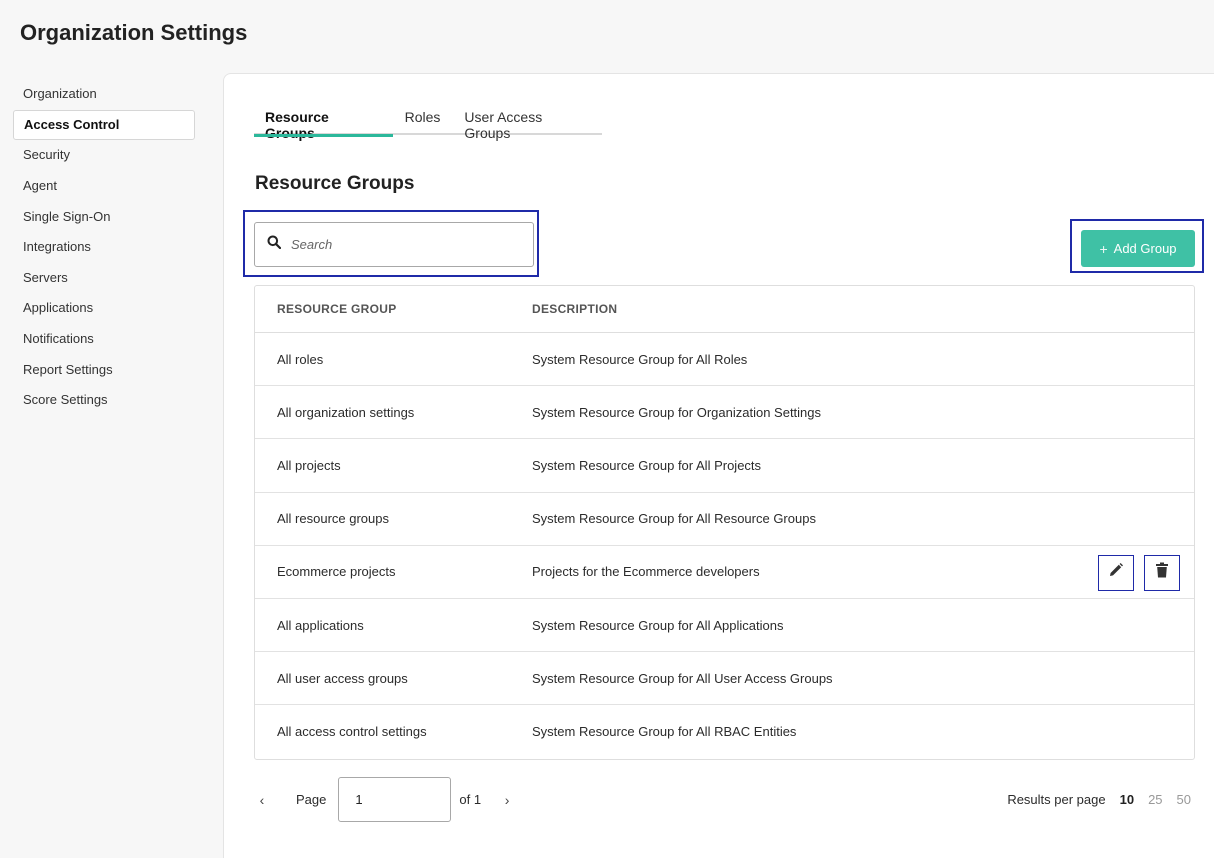 The image size is (1214, 858). Describe the element at coordinates (104, 94) in the screenshot. I see `sidebar-item-organization: Organization` at that location.